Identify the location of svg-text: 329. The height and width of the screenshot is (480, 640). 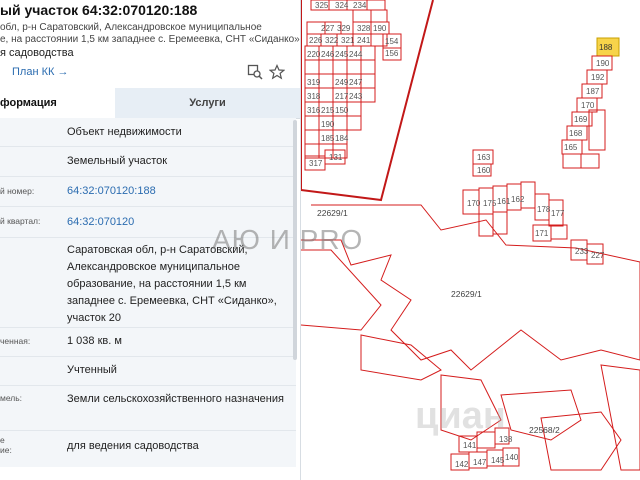
(344, 28).